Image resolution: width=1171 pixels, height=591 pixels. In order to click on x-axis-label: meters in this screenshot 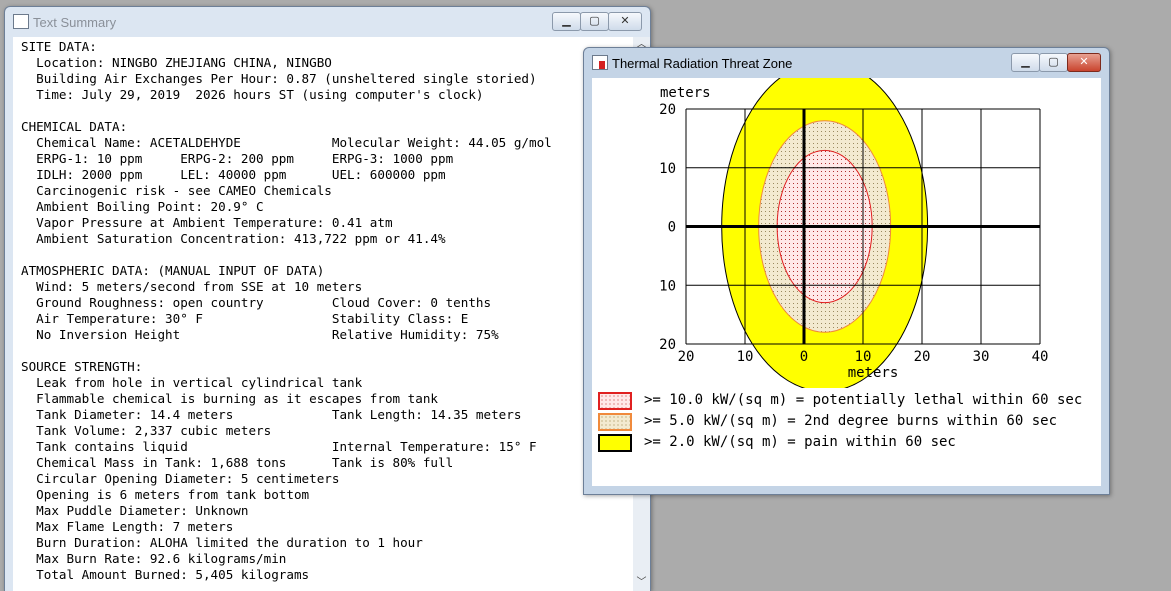, I will do `click(873, 373)`.